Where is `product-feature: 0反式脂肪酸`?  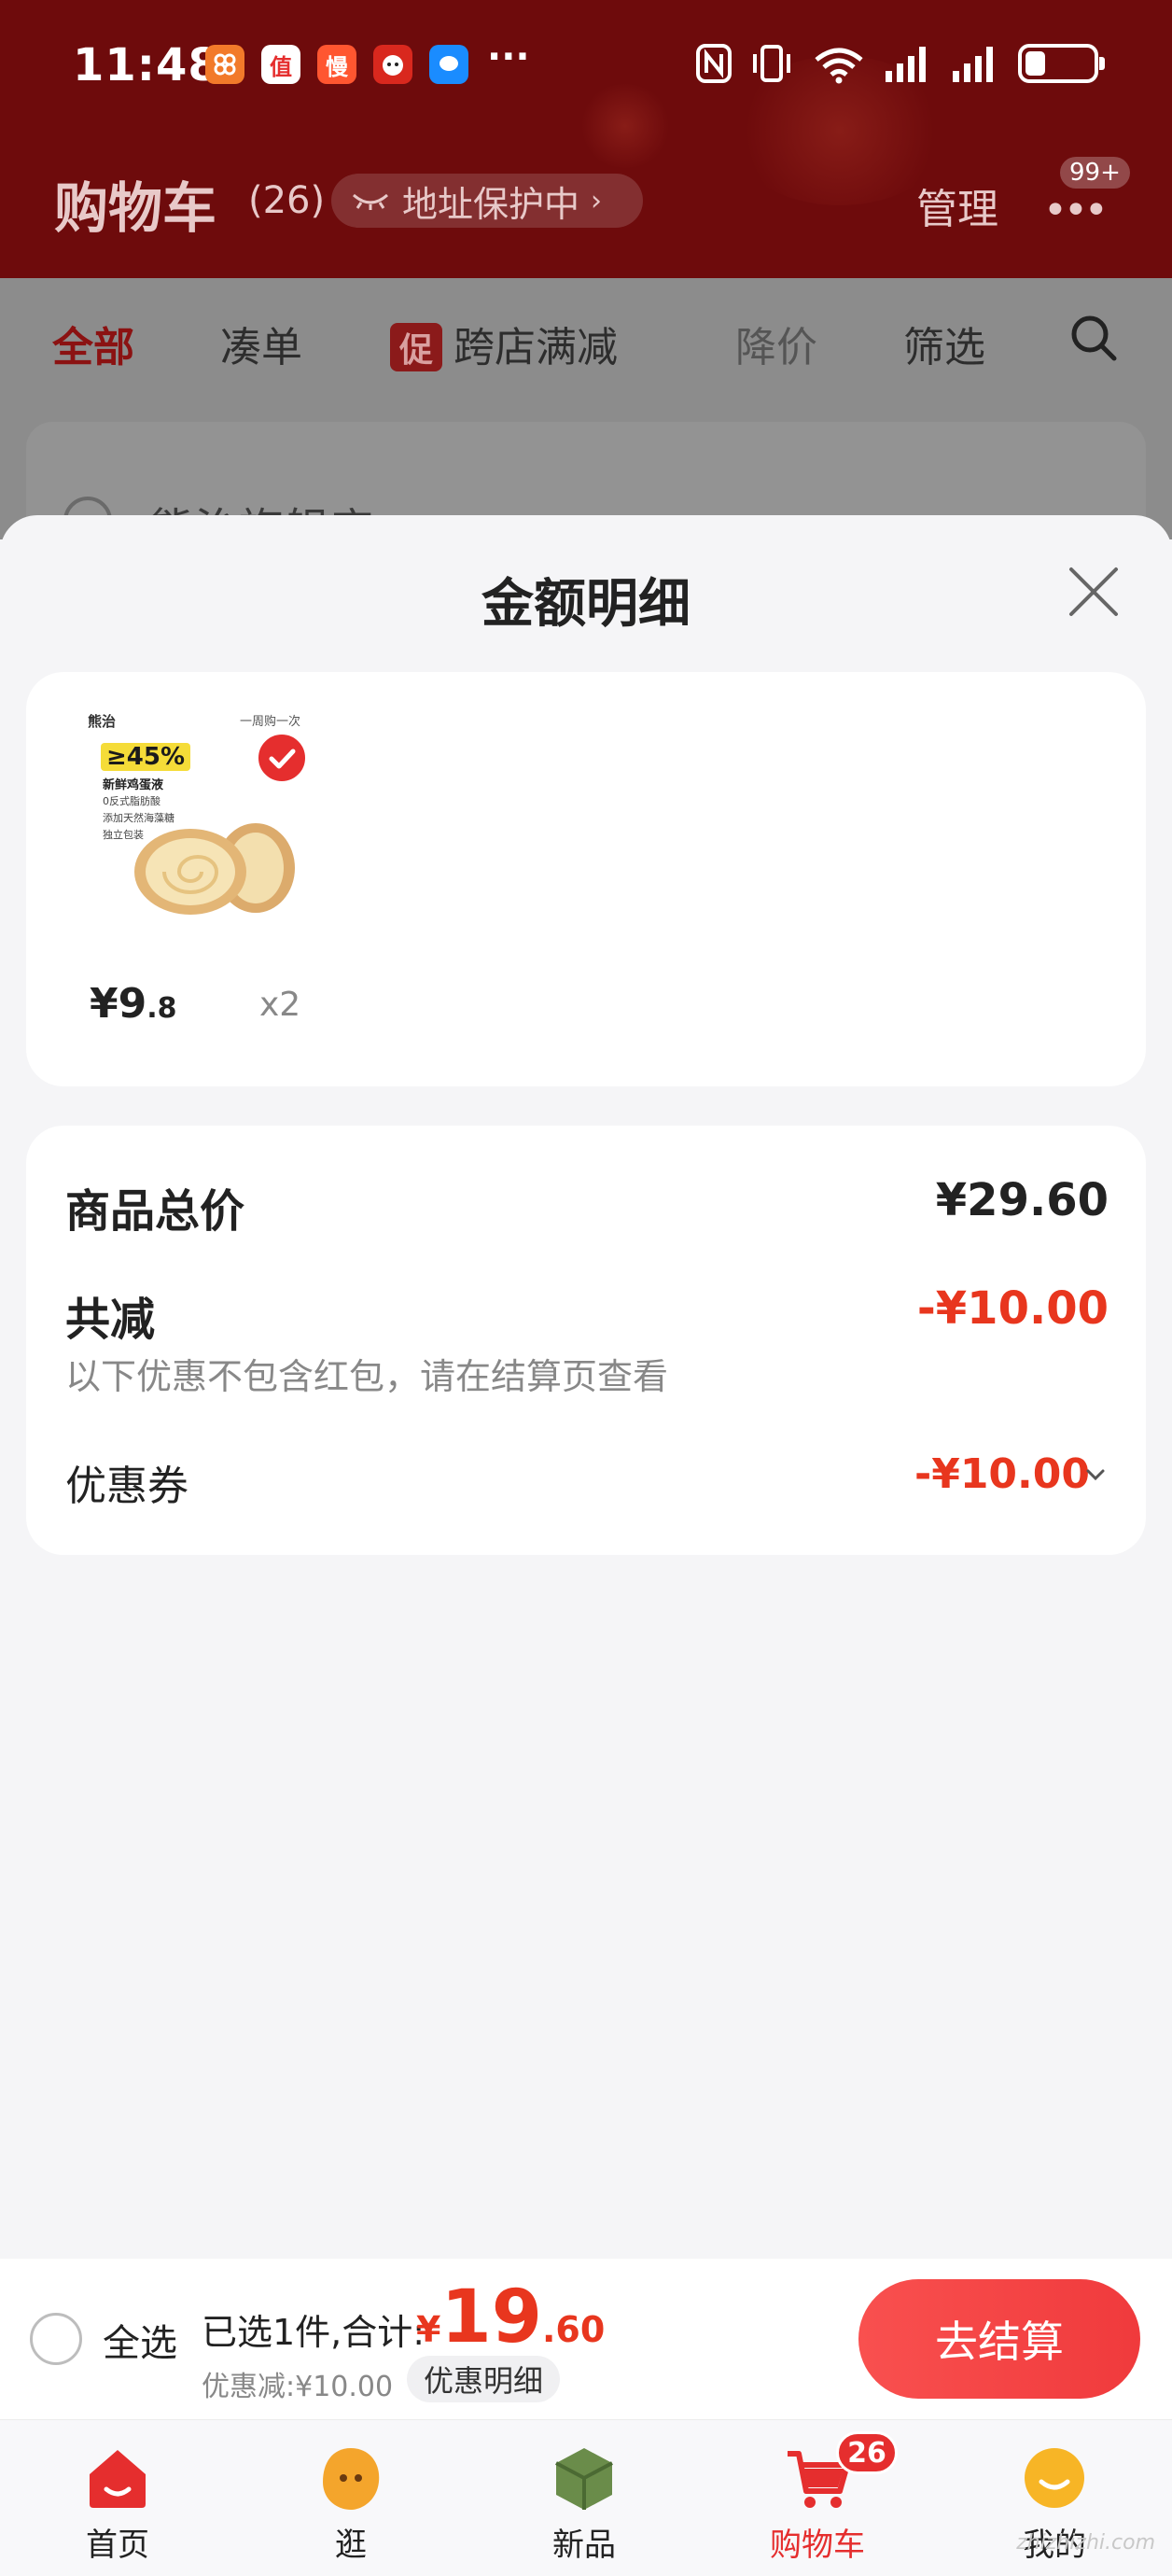 product-feature: 0反式脂肪酸 is located at coordinates (131, 801).